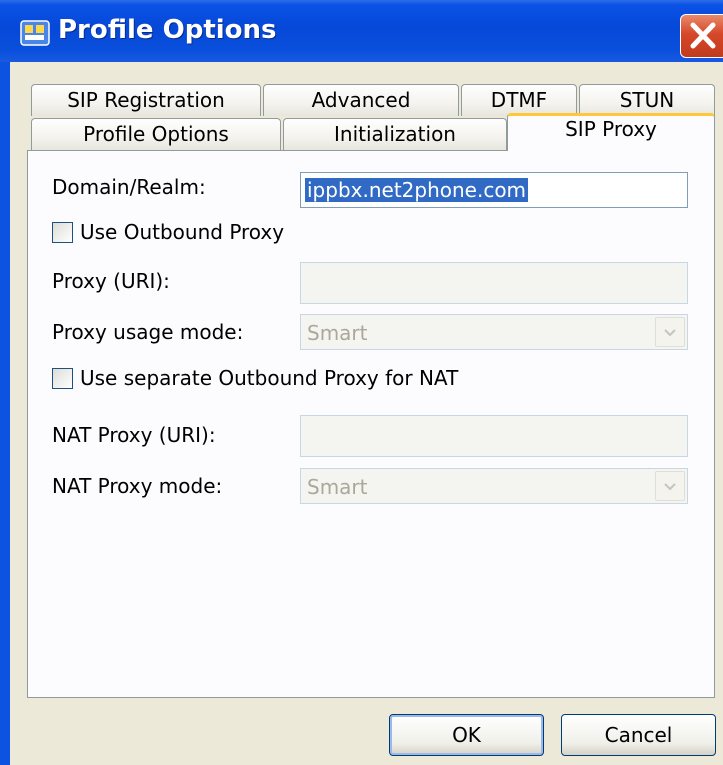 Image resolution: width=723 pixels, height=765 pixels. Describe the element at coordinates (137, 486) in the screenshot. I see `nat-proxy-mode-label: NAT Proxy mode:` at that location.